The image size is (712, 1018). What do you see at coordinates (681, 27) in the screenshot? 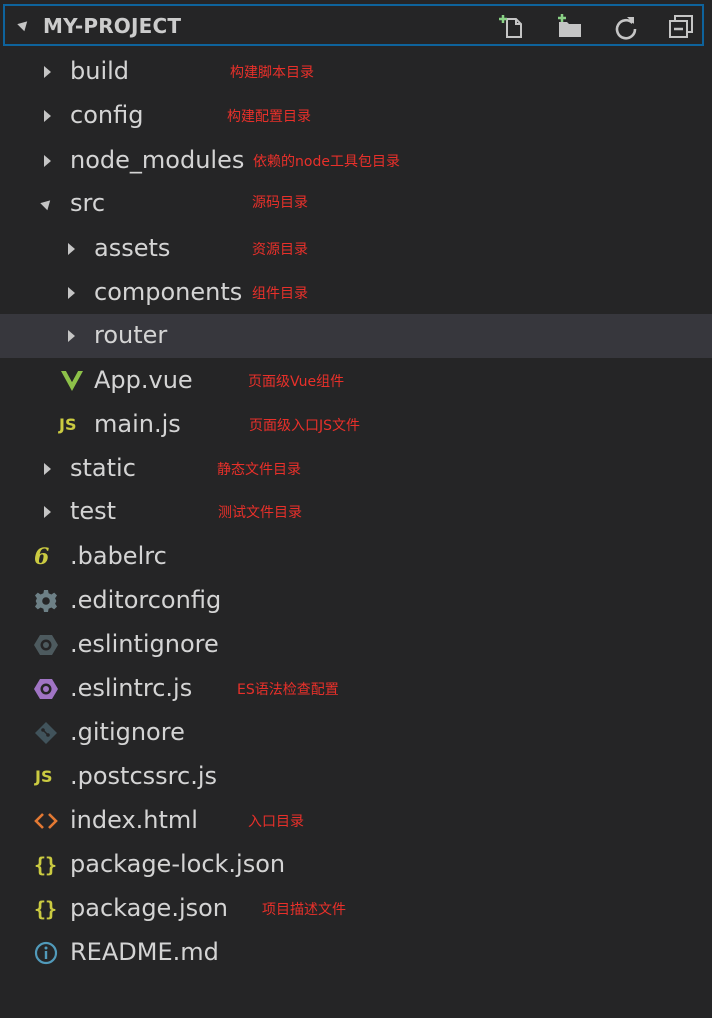
I see `collapse-all-icon` at bounding box center [681, 27].